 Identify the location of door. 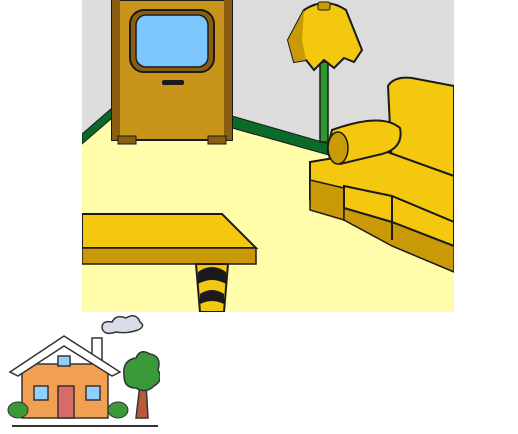
(66, 402).